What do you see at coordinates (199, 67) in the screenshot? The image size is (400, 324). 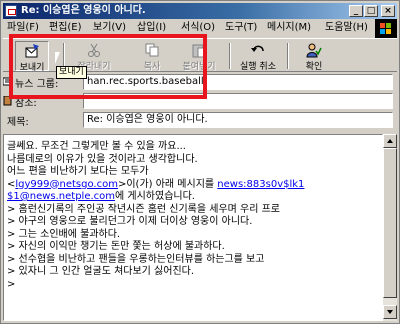 I see `paste-label: 붙여넣기` at bounding box center [199, 67].